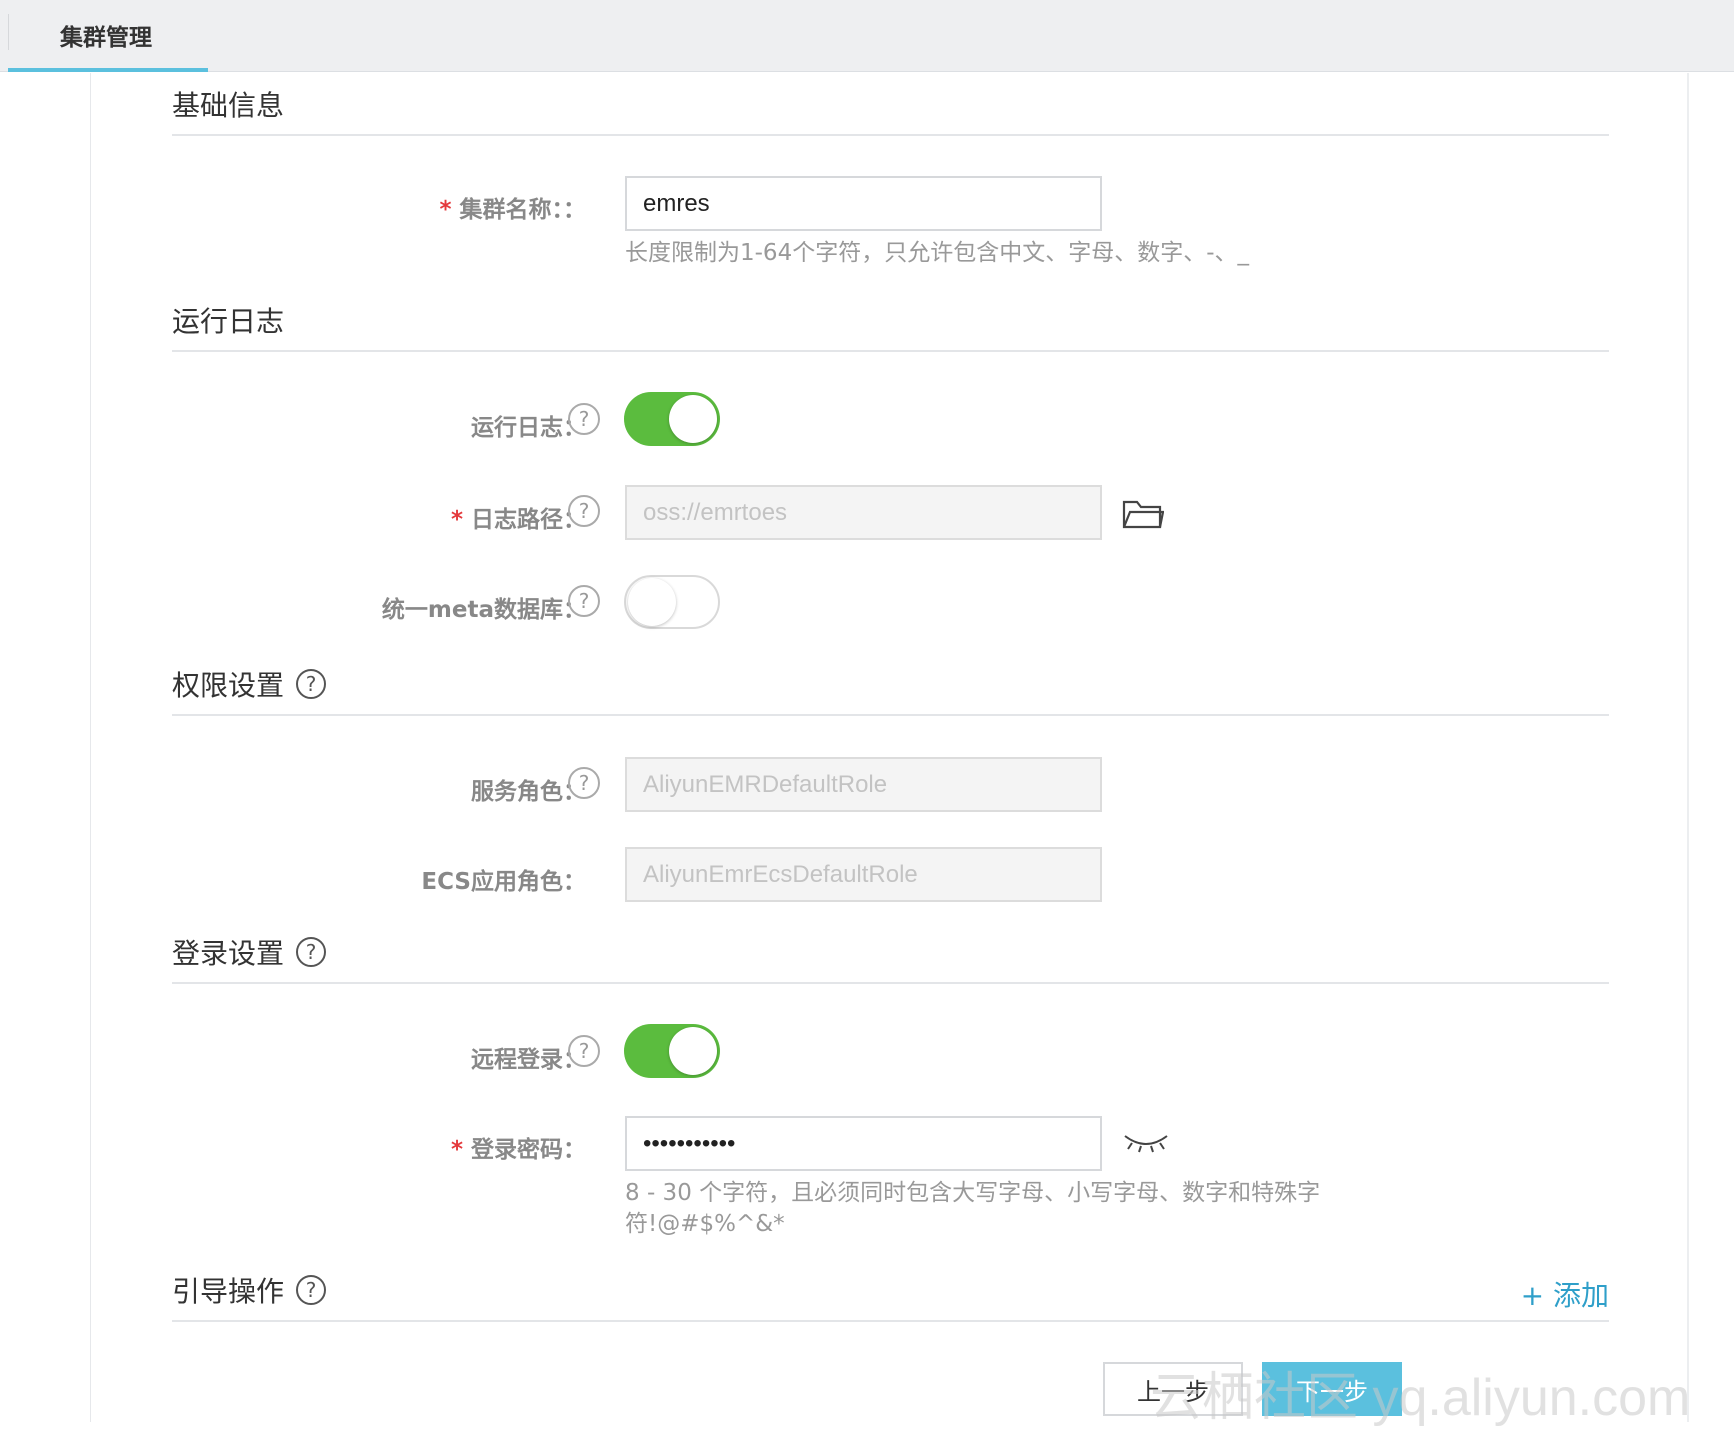  What do you see at coordinates (867, 36) in the screenshot?
I see `top-tab-bar: 集群管理` at bounding box center [867, 36].